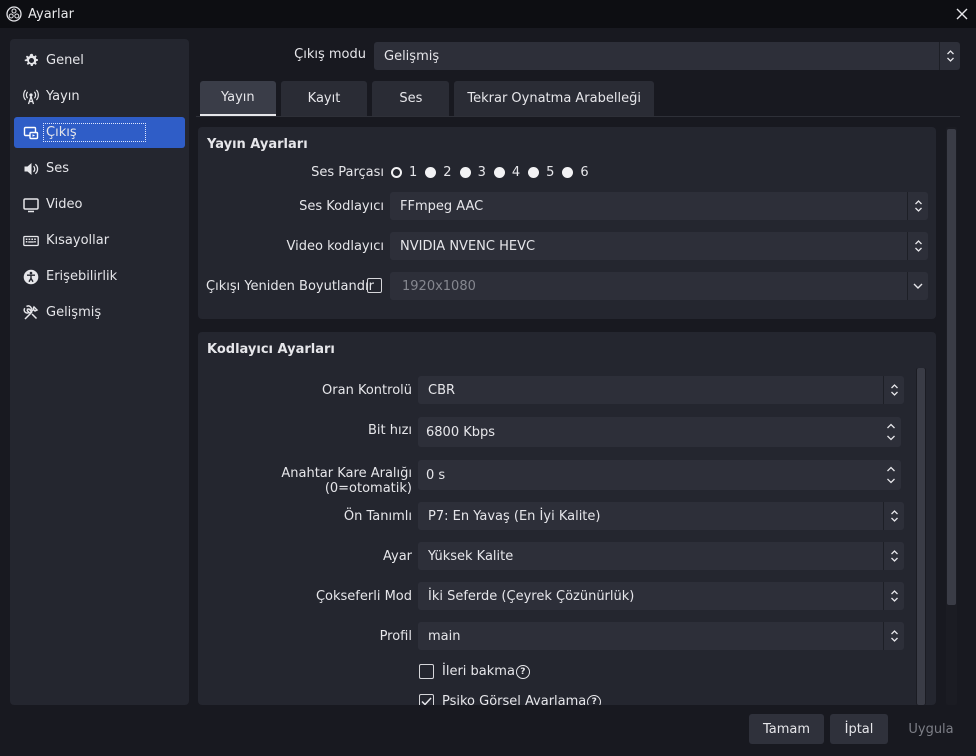 The image size is (976, 756). I want to click on profile-select: main, so click(661, 636).